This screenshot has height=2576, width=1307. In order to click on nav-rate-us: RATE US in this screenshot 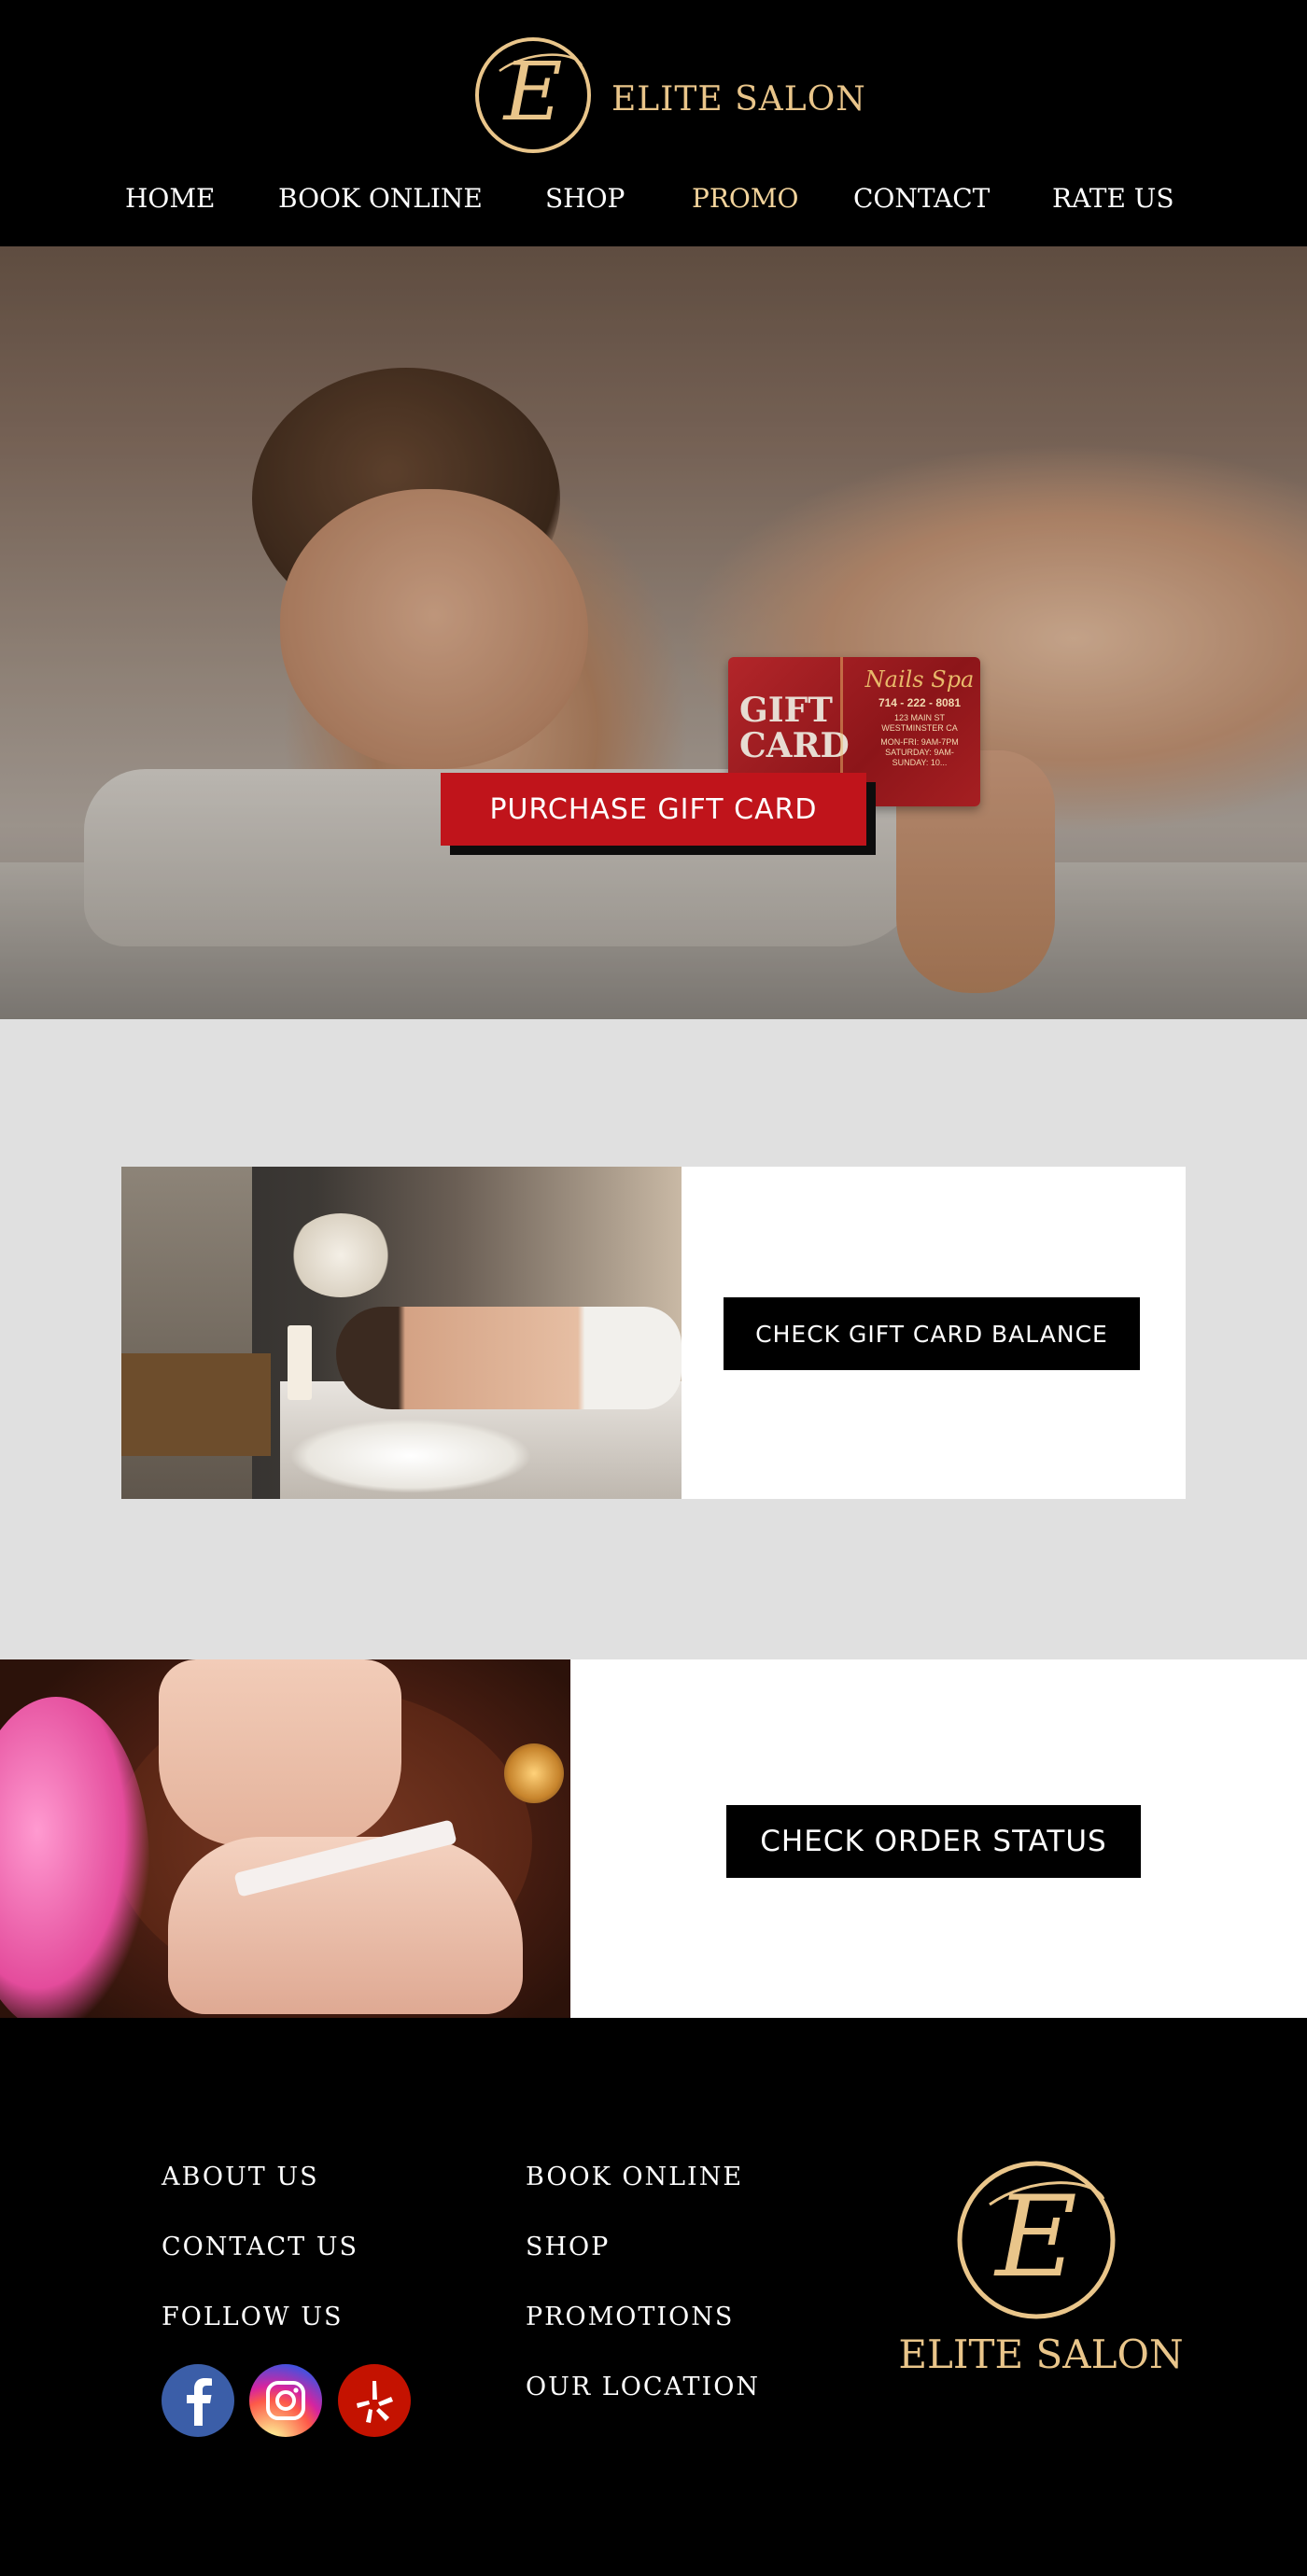, I will do `click(1113, 198)`.